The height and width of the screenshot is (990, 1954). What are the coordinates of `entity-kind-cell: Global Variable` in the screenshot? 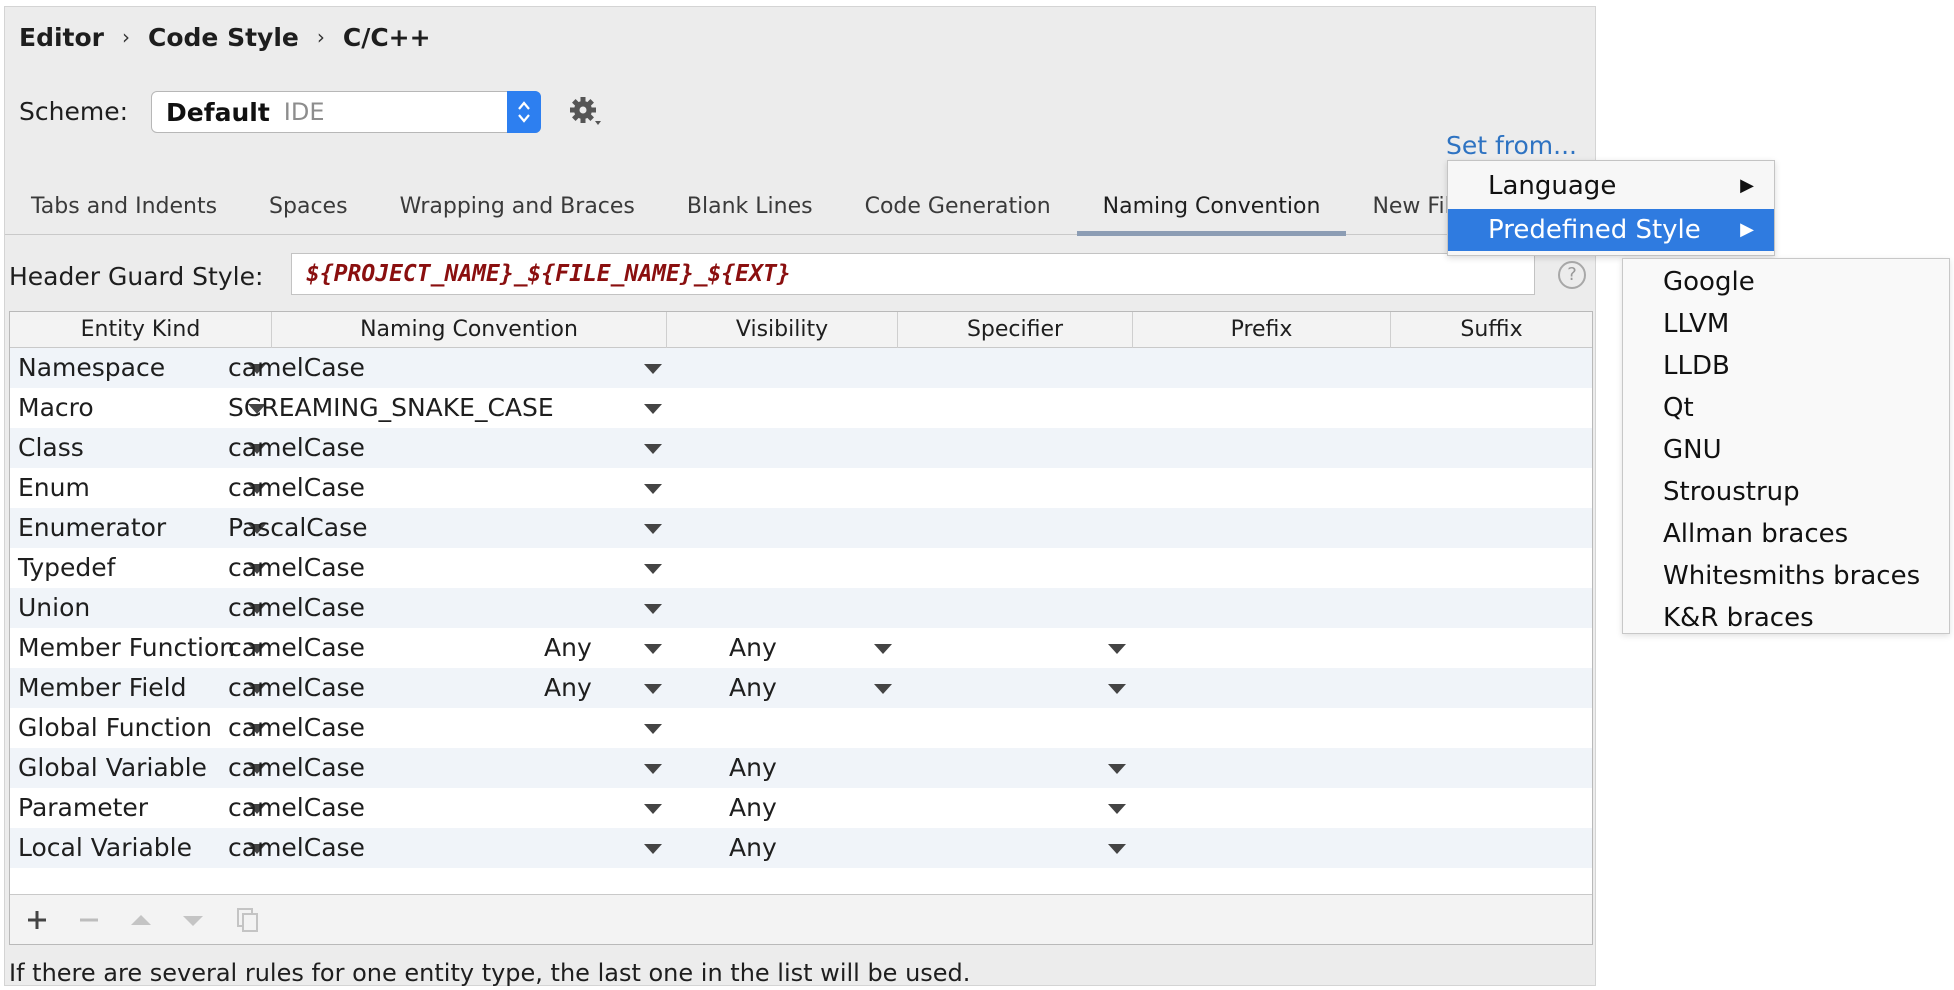 It's located at (112, 768).